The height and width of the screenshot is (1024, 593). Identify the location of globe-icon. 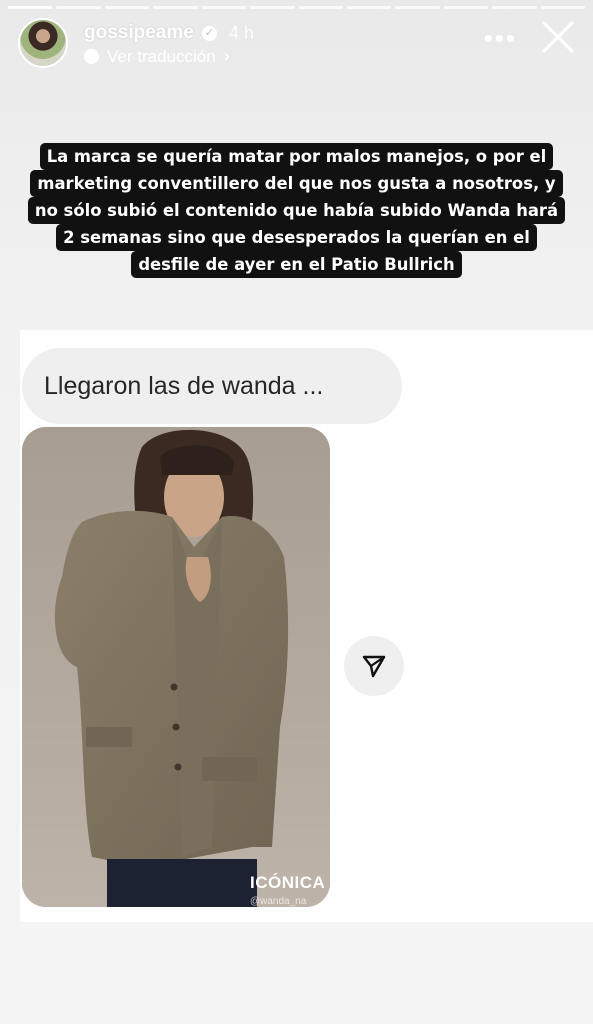
(91, 56).